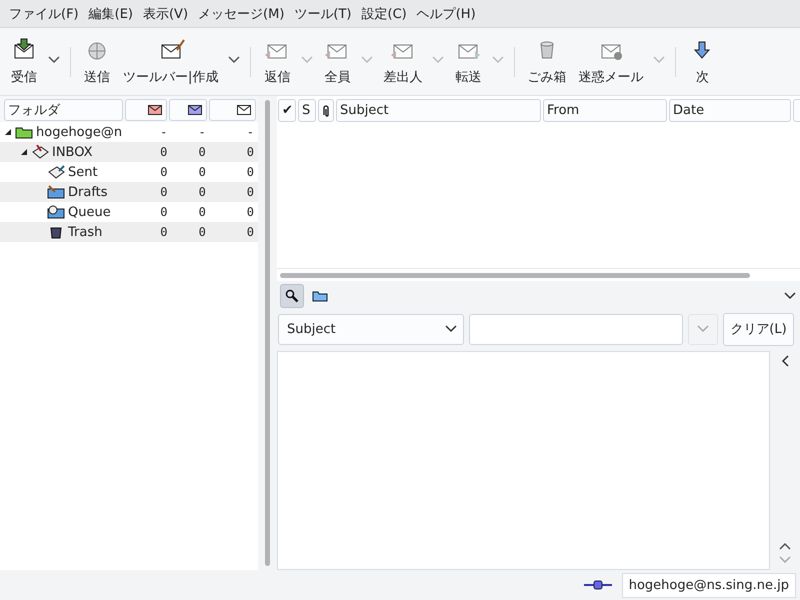  Describe the element at coordinates (129, 232) in the screenshot. I see `folder-row: Trash 0 0 0` at that location.